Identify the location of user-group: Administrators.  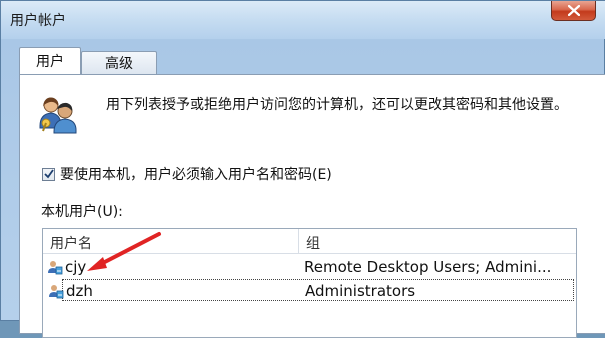
(360, 291).